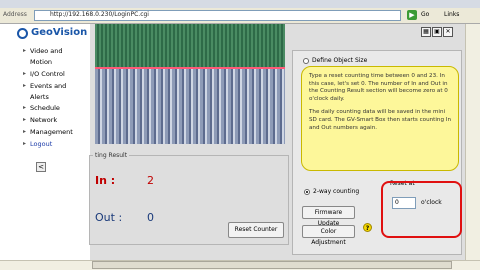 The width and height of the screenshot is (480, 270). Describe the element at coordinates (41, 144) in the screenshot. I see `sidebar-item-label: Logout` at that location.